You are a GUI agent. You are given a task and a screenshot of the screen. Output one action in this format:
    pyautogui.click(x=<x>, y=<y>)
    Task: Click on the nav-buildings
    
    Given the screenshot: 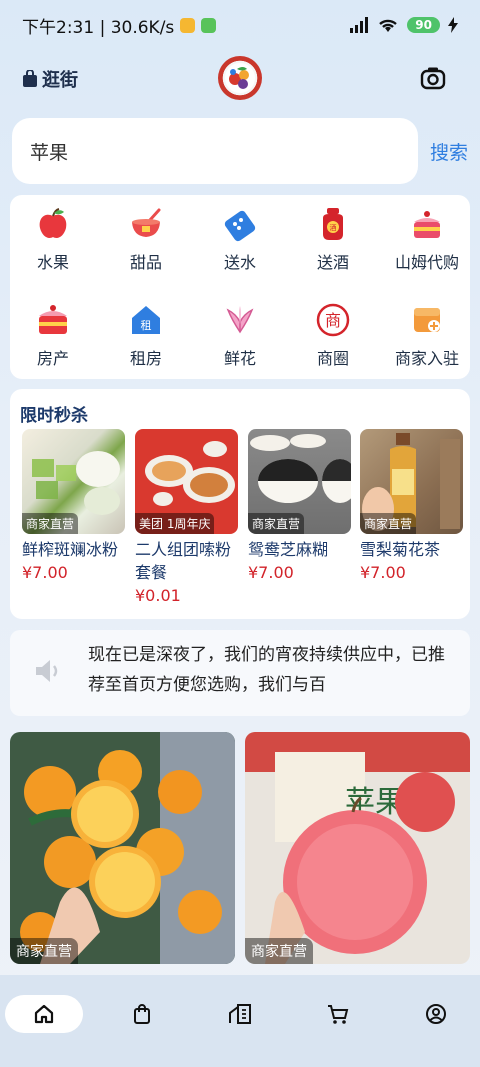 What is the action you would take?
    pyautogui.click(x=240, y=1014)
    